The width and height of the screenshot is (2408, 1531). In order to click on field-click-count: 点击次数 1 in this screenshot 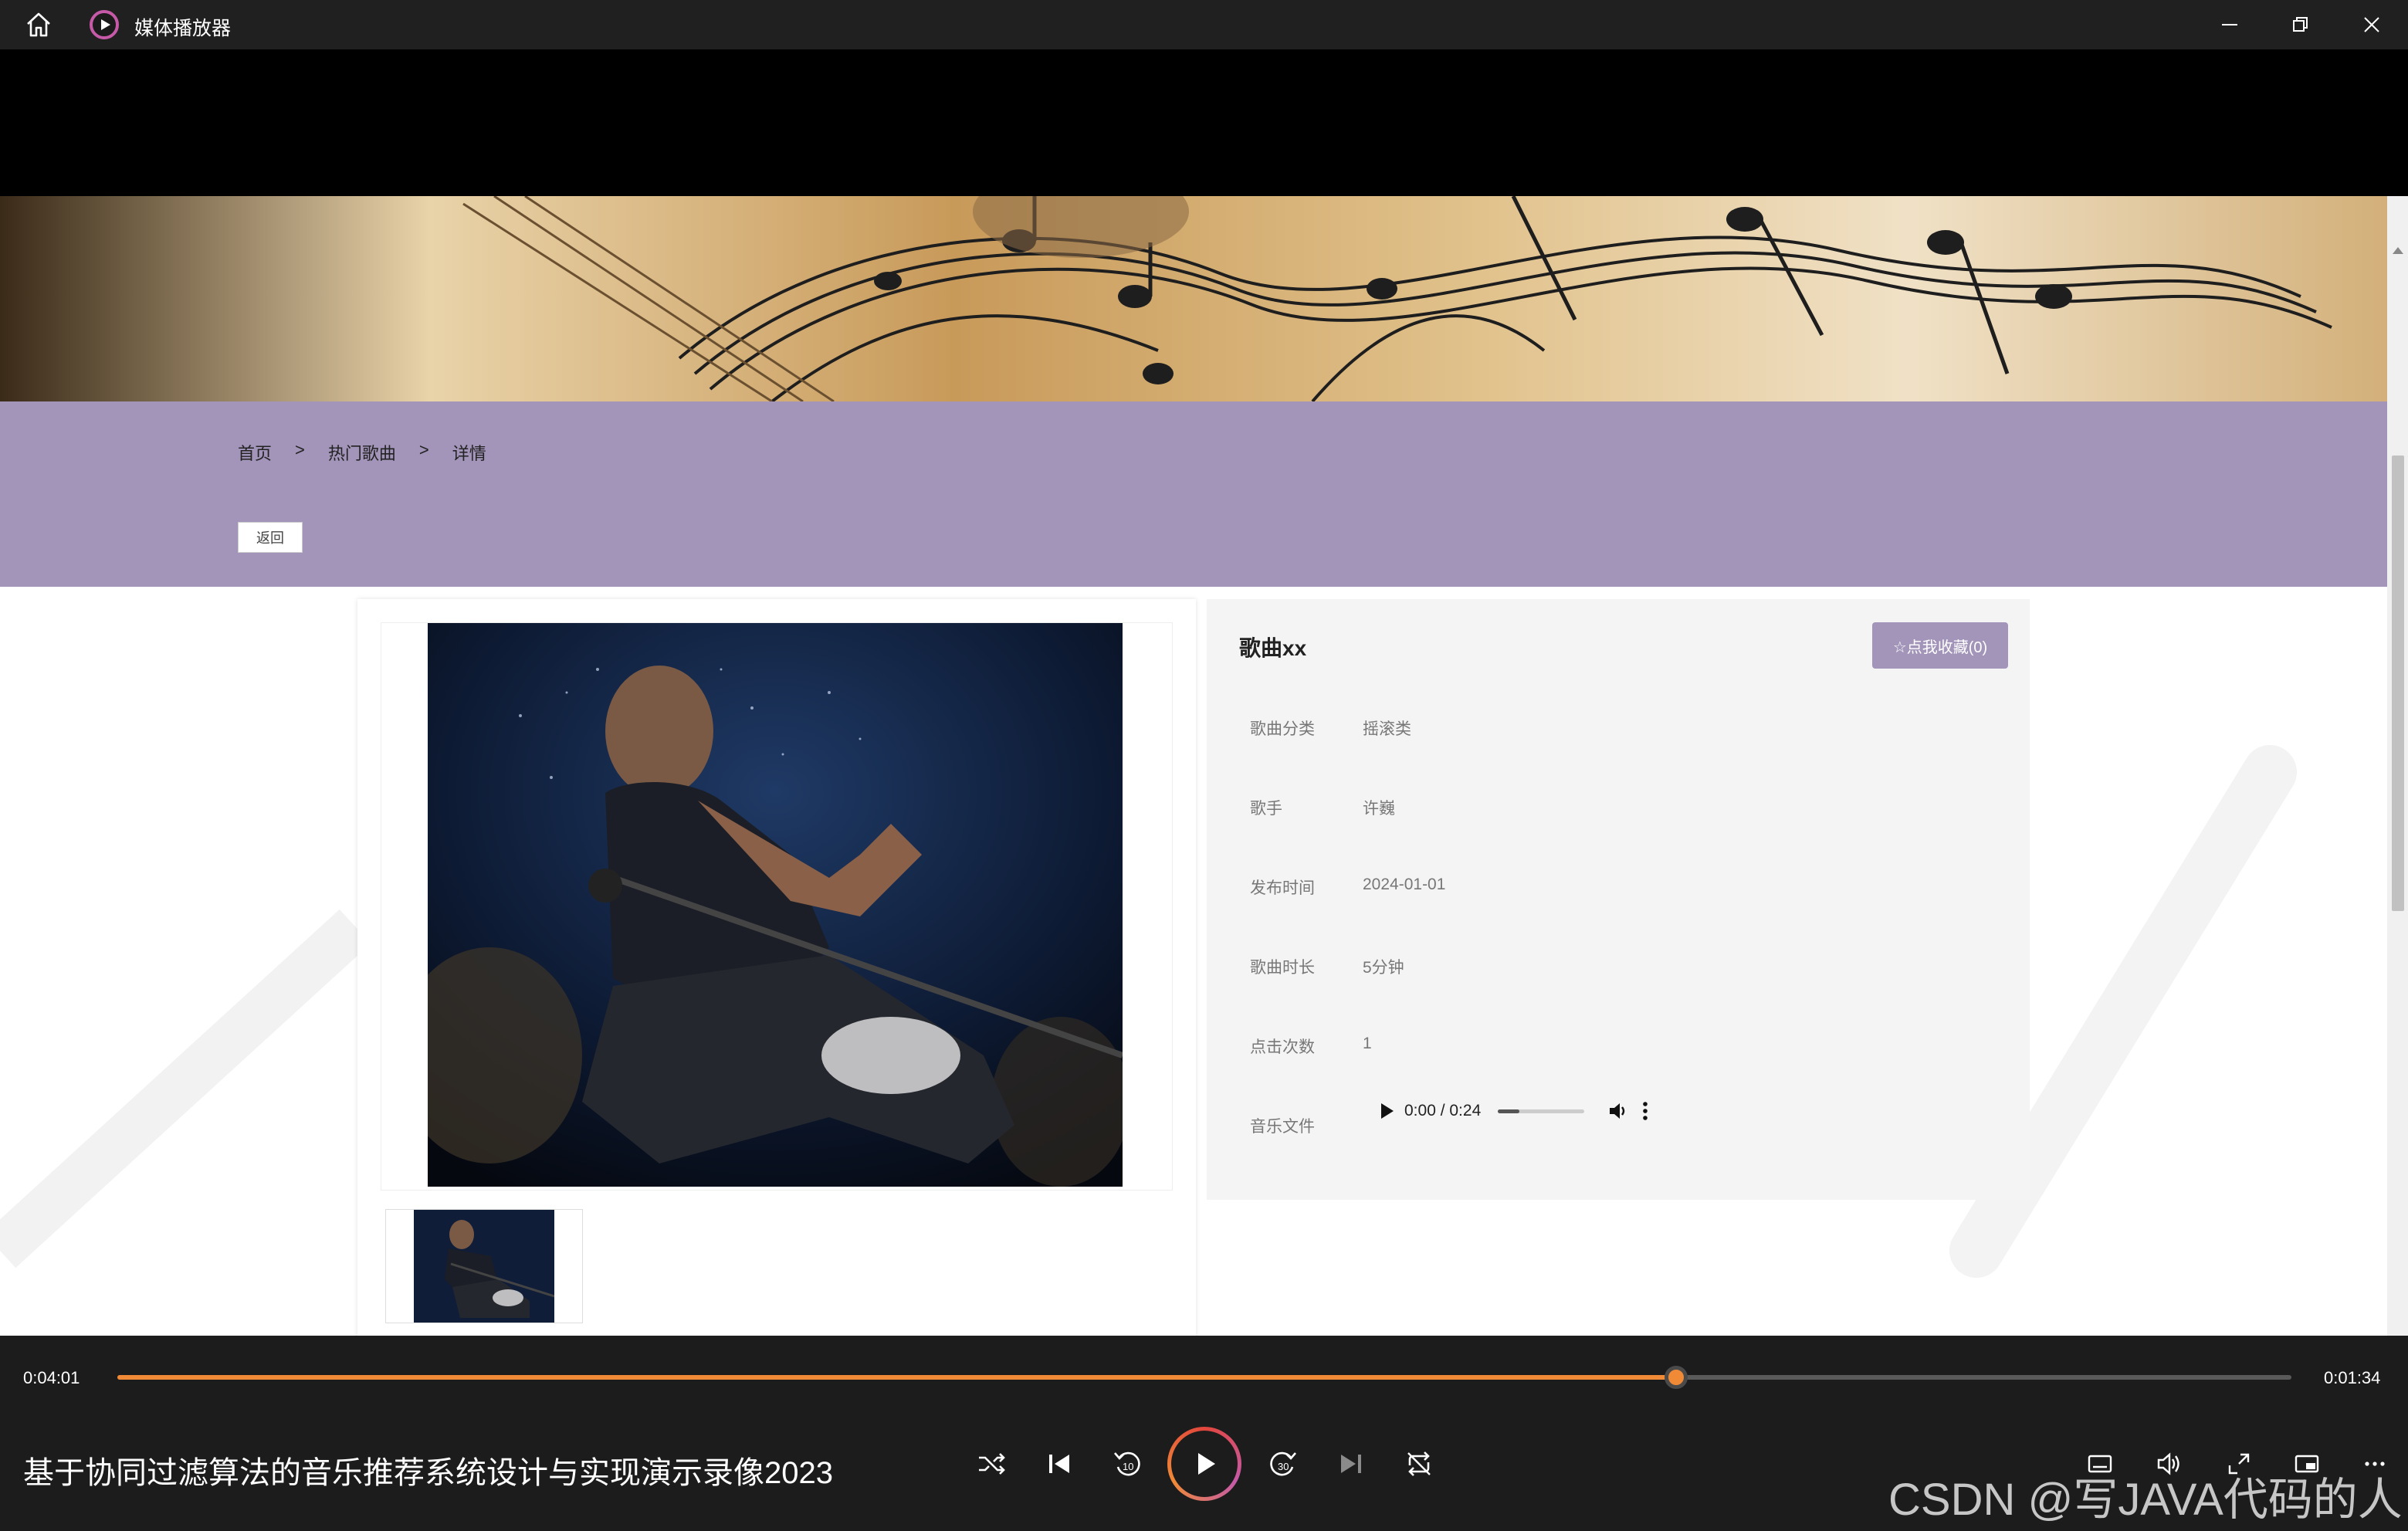, I will do `click(1311, 1046)`.